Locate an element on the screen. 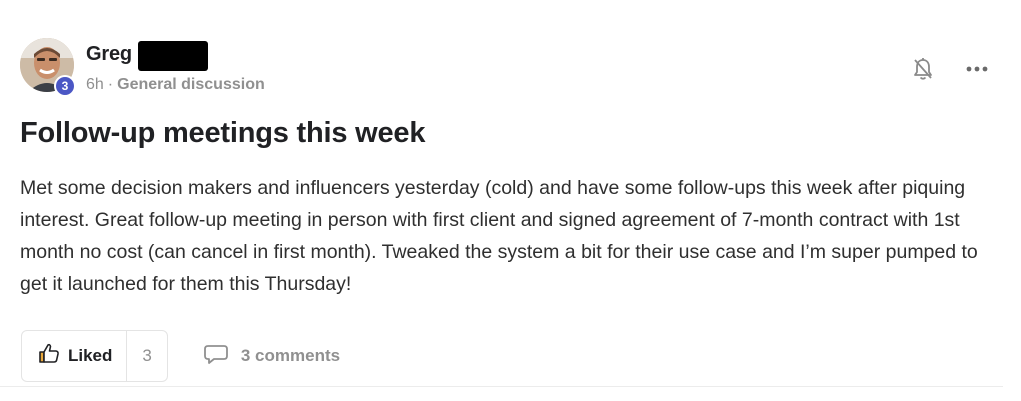 This screenshot has height=401, width=1021. post-header: 3 Greg 6h · General discussion is located at coordinates (510, 68).